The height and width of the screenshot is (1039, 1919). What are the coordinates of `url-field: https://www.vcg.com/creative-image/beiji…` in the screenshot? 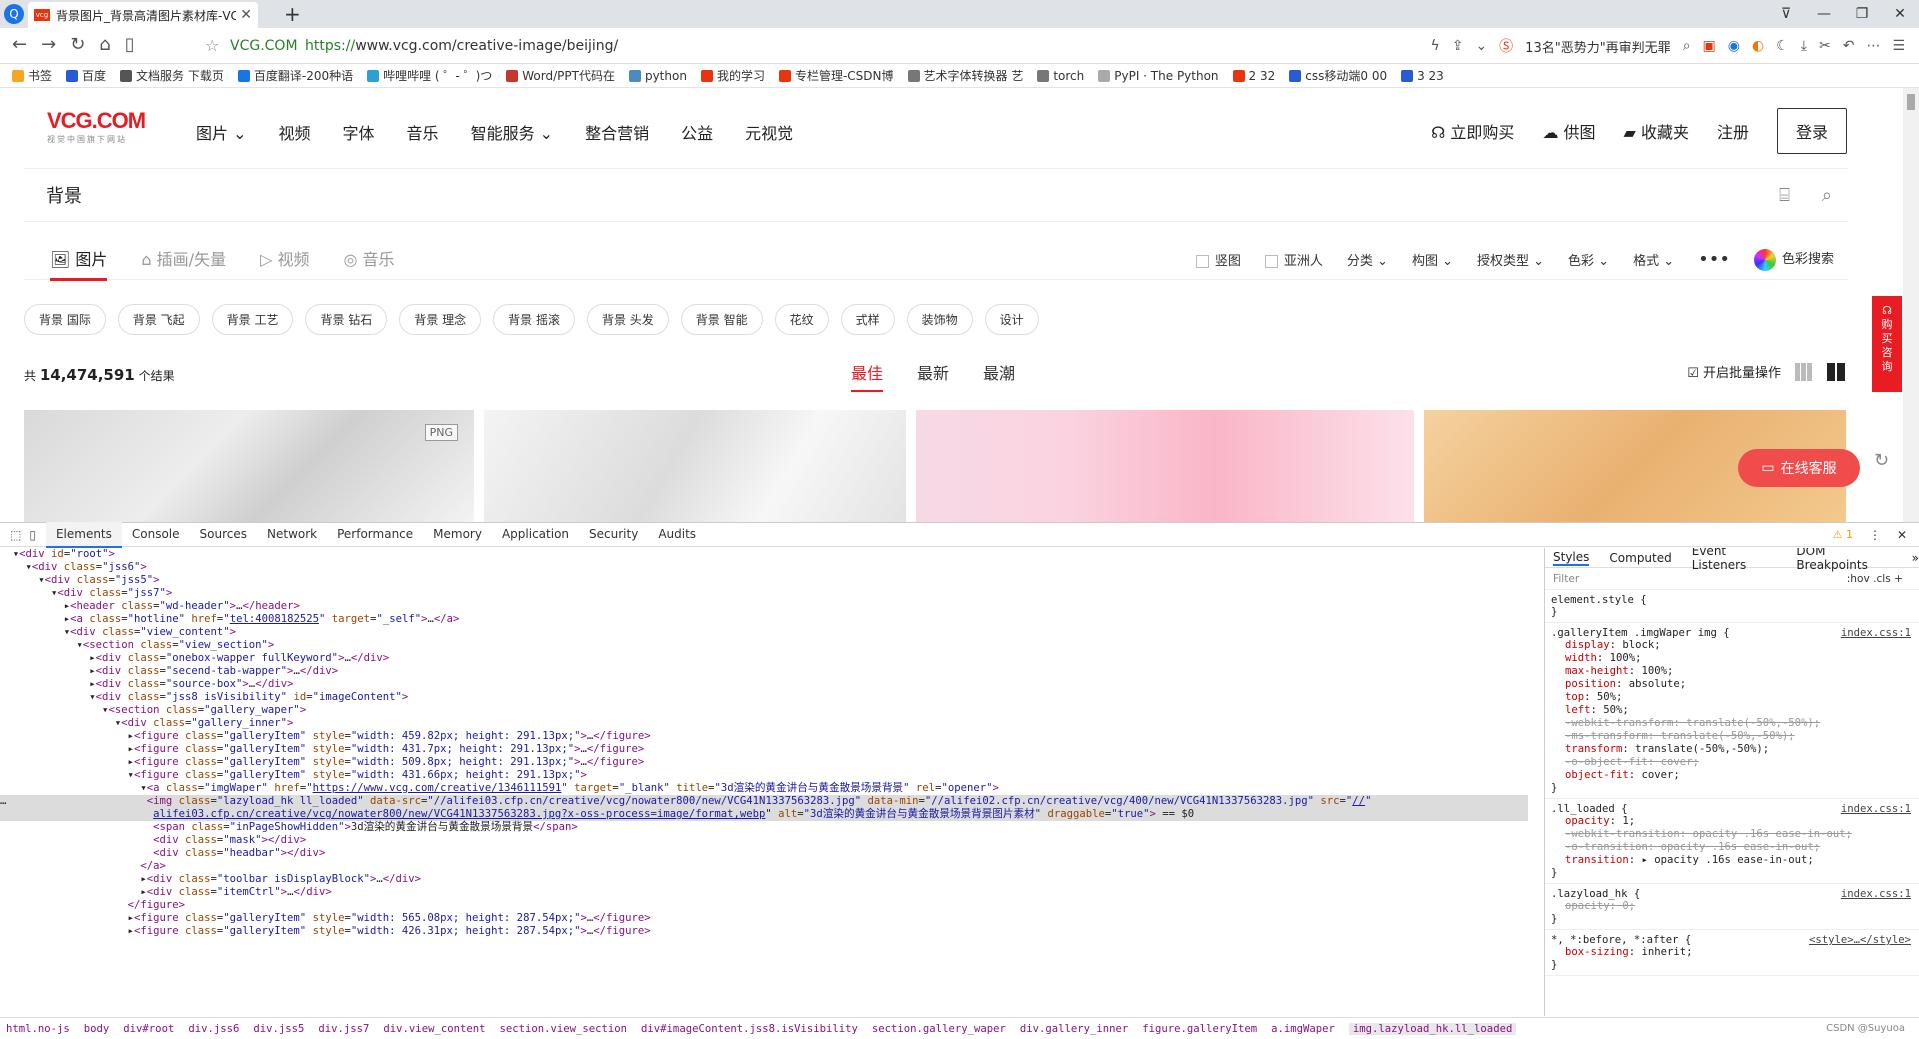 It's located at (461, 46).